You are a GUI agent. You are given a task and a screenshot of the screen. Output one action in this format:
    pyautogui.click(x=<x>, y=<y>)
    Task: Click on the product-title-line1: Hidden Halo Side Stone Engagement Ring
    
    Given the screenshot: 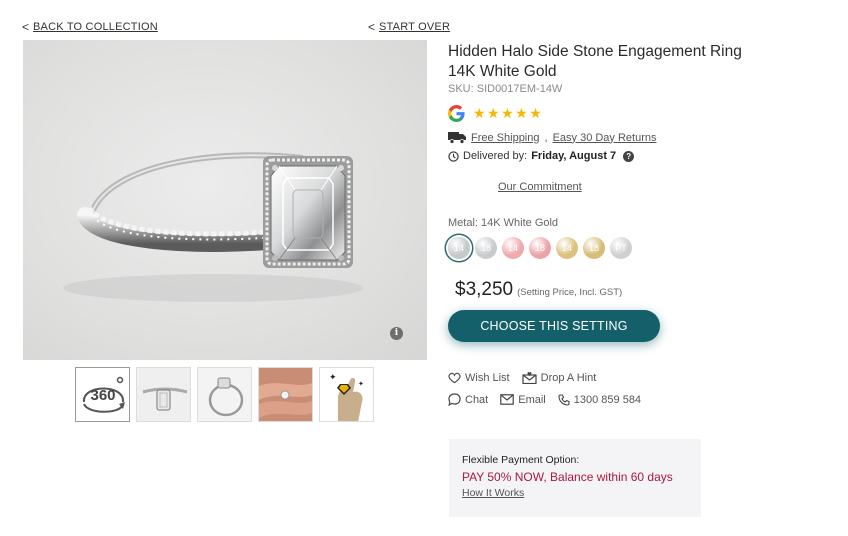 What is the action you would take?
    pyautogui.click(x=595, y=51)
    